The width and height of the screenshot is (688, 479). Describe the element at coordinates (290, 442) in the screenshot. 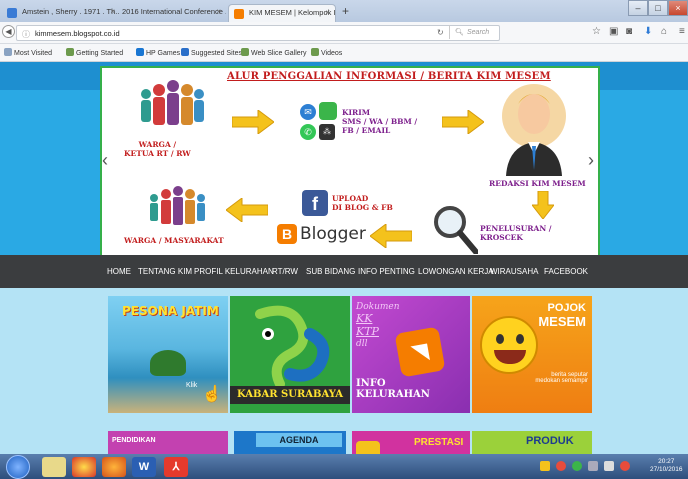

I see `tile-agenda: AGENDA` at that location.